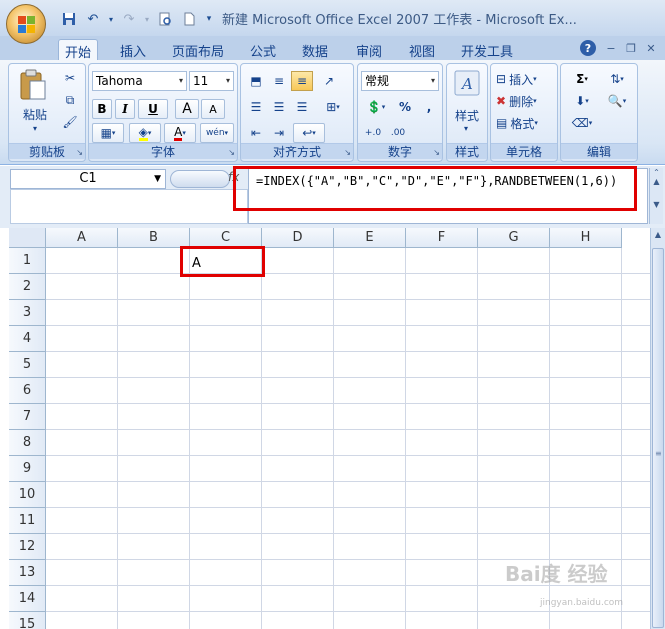  I want to click on row-header-15: 15, so click(27, 620).